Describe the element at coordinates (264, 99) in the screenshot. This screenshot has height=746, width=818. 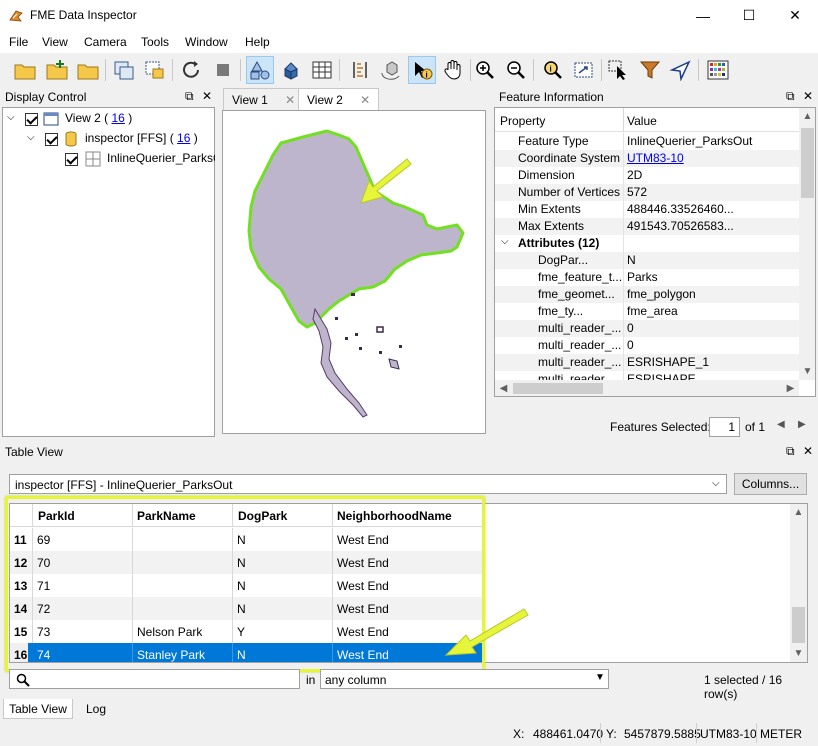
I see `tab-view1: View 1 ✕` at that location.